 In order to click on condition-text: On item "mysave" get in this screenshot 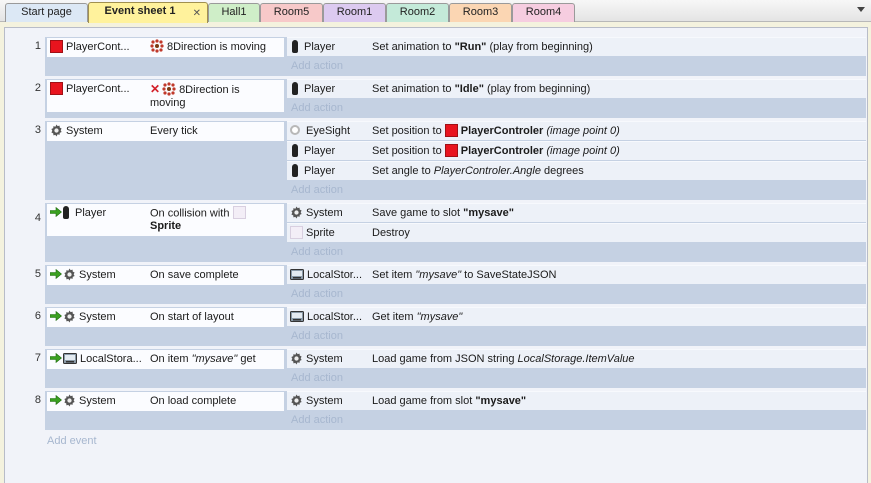, I will do `click(215, 359)`.